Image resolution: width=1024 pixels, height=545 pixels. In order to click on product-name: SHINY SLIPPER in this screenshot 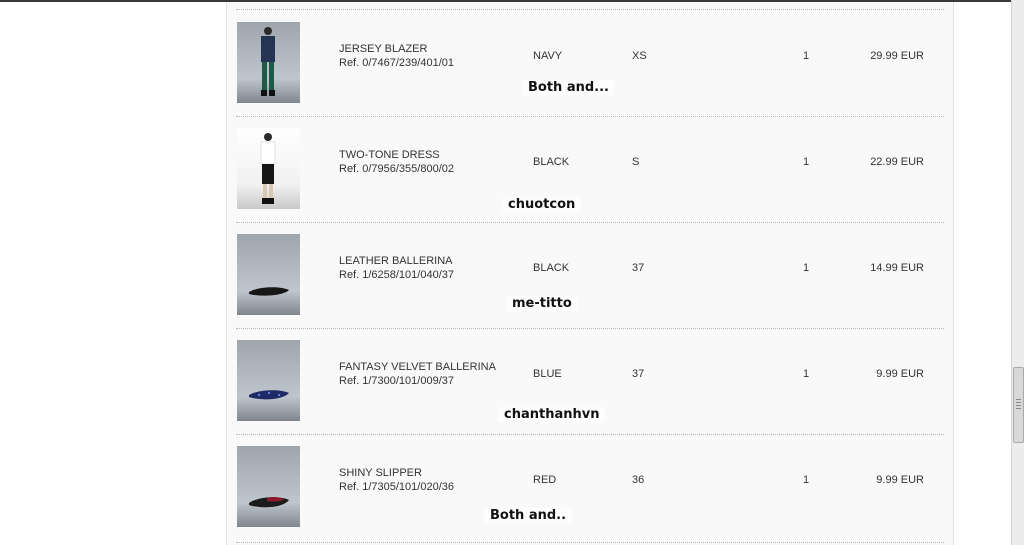, I will do `click(380, 473)`.